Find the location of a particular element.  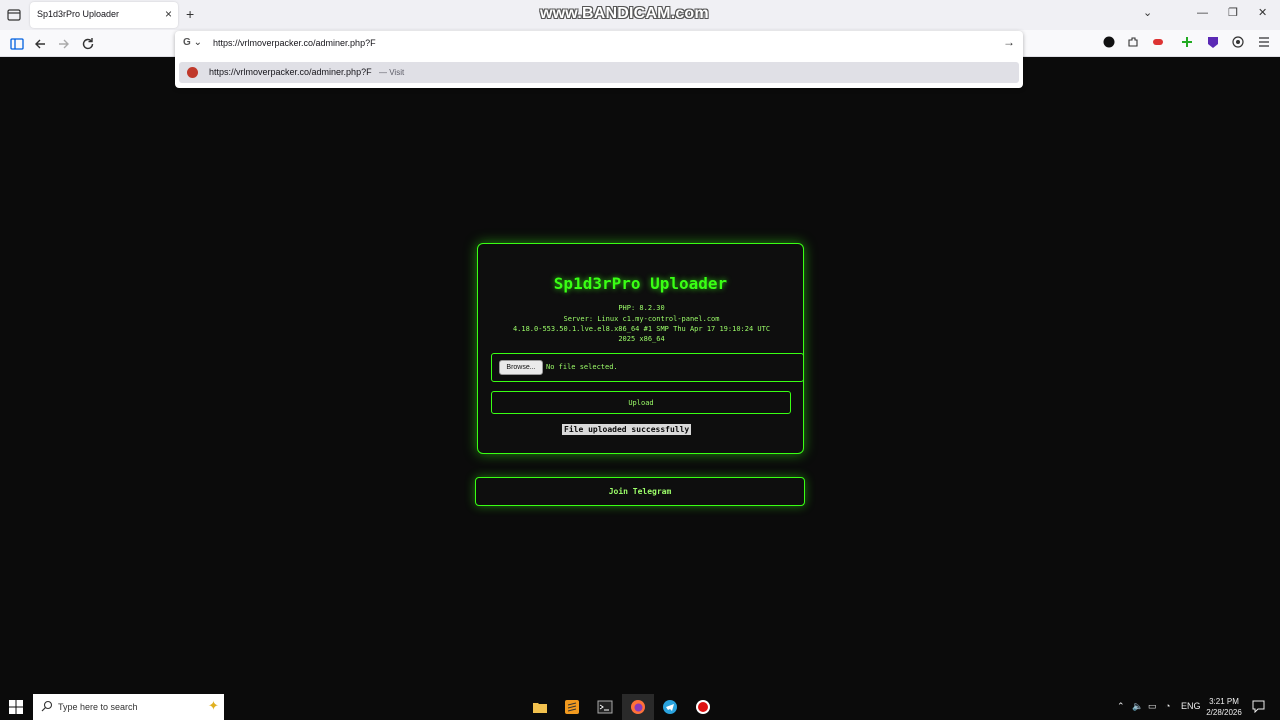

firefox-icon is located at coordinates (638, 707).